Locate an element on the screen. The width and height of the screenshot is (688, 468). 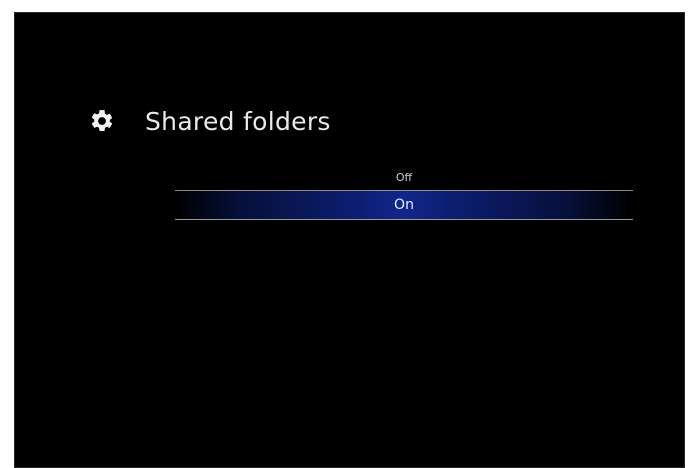
option-on-selected: On is located at coordinates (404, 205).